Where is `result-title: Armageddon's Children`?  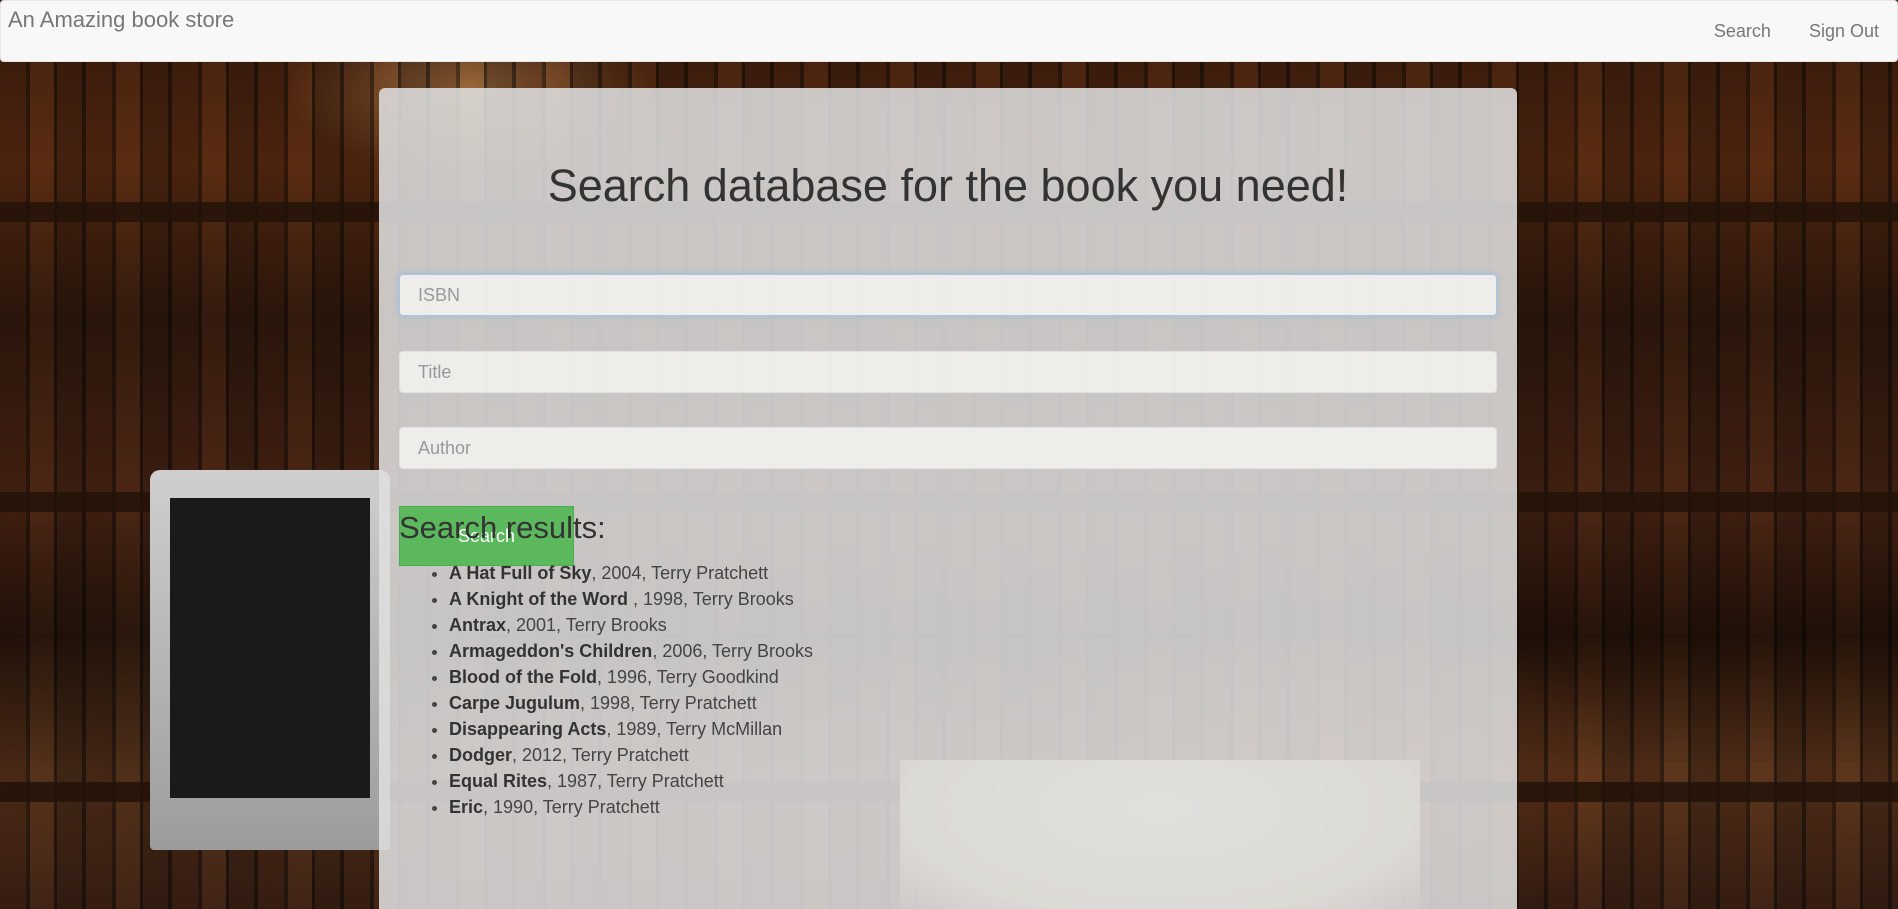
result-title: Armageddon's Children is located at coordinates (551, 651).